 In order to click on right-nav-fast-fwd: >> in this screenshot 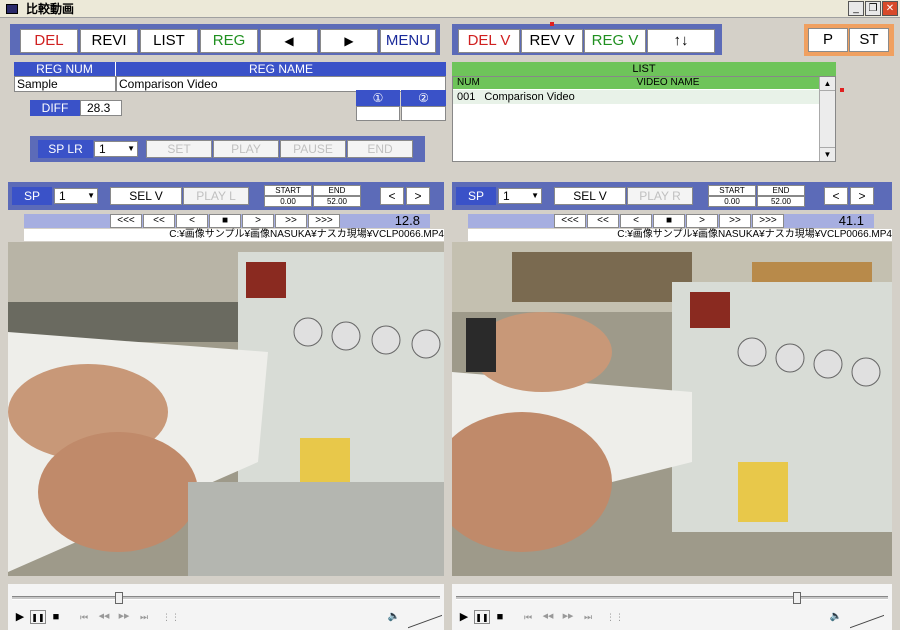, I will do `click(735, 221)`.